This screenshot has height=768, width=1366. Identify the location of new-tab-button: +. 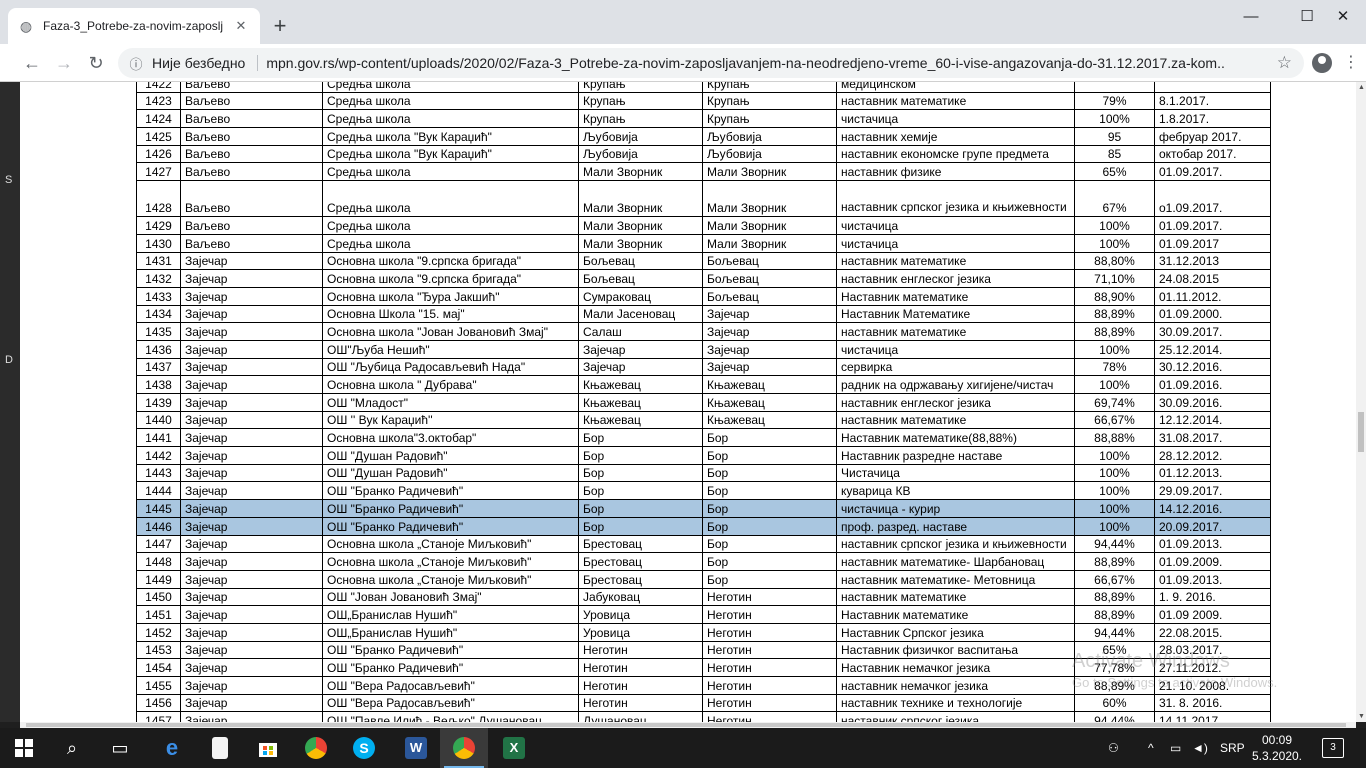
(280, 26).